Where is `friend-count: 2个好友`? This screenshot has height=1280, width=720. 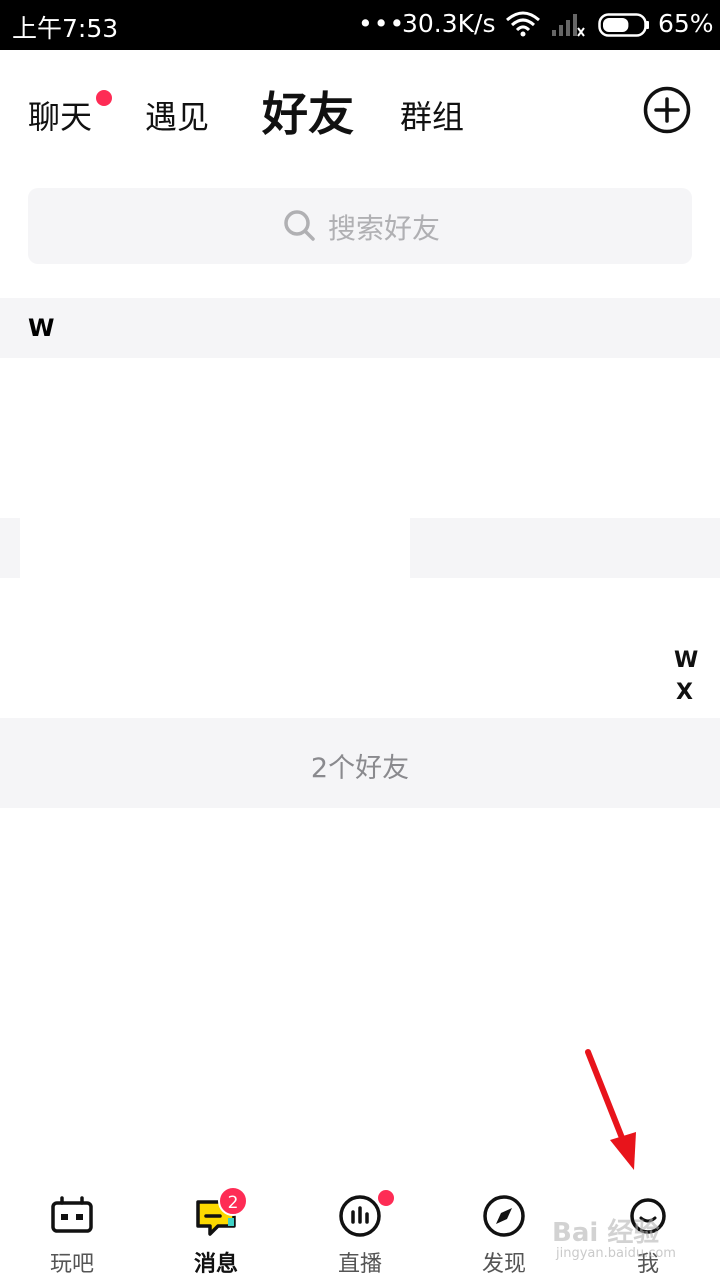 friend-count: 2个好友 is located at coordinates (360, 768).